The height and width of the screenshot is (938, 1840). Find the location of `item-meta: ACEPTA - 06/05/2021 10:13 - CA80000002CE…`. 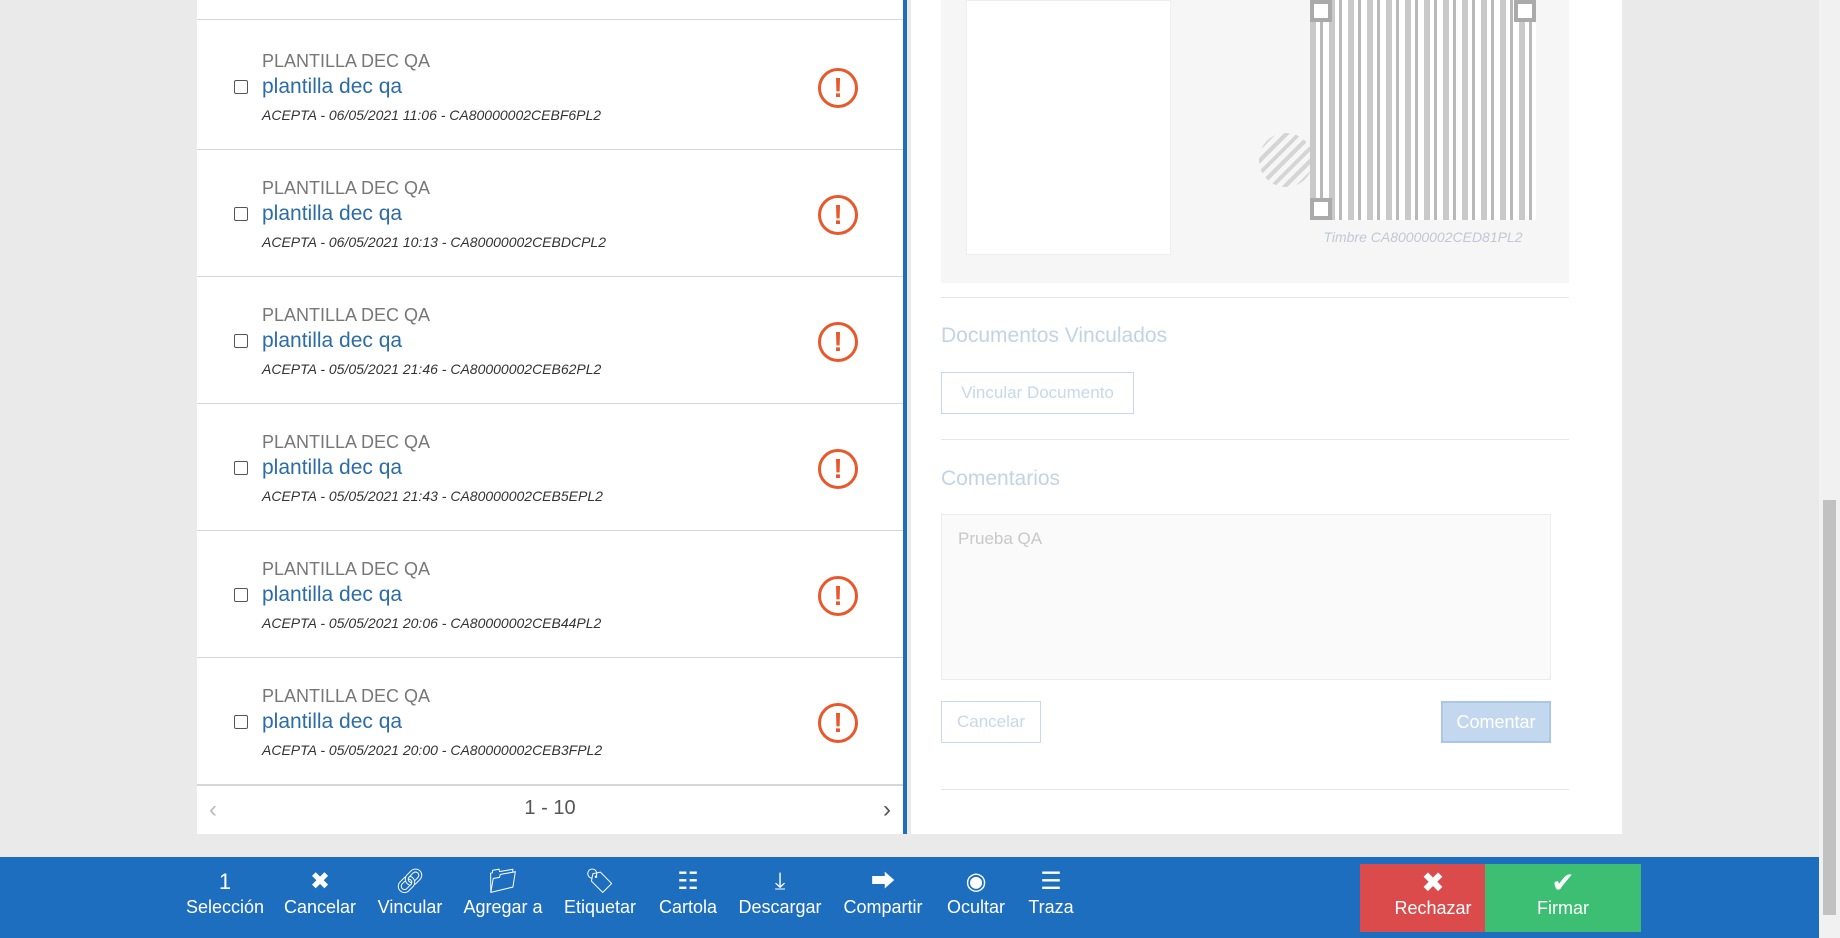

item-meta: ACEPTA - 06/05/2021 10:13 - CA80000002CE… is located at coordinates (434, 242).